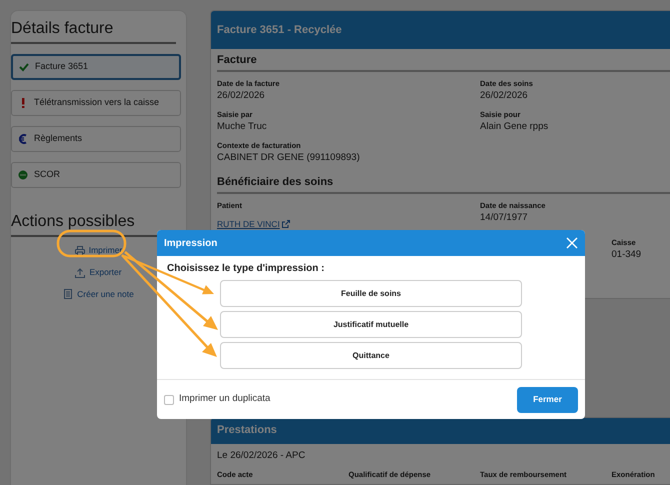 This screenshot has width=670, height=485. Describe the element at coordinates (96, 67) in the screenshot. I see `sidebar-item: Facture 3651` at that location.